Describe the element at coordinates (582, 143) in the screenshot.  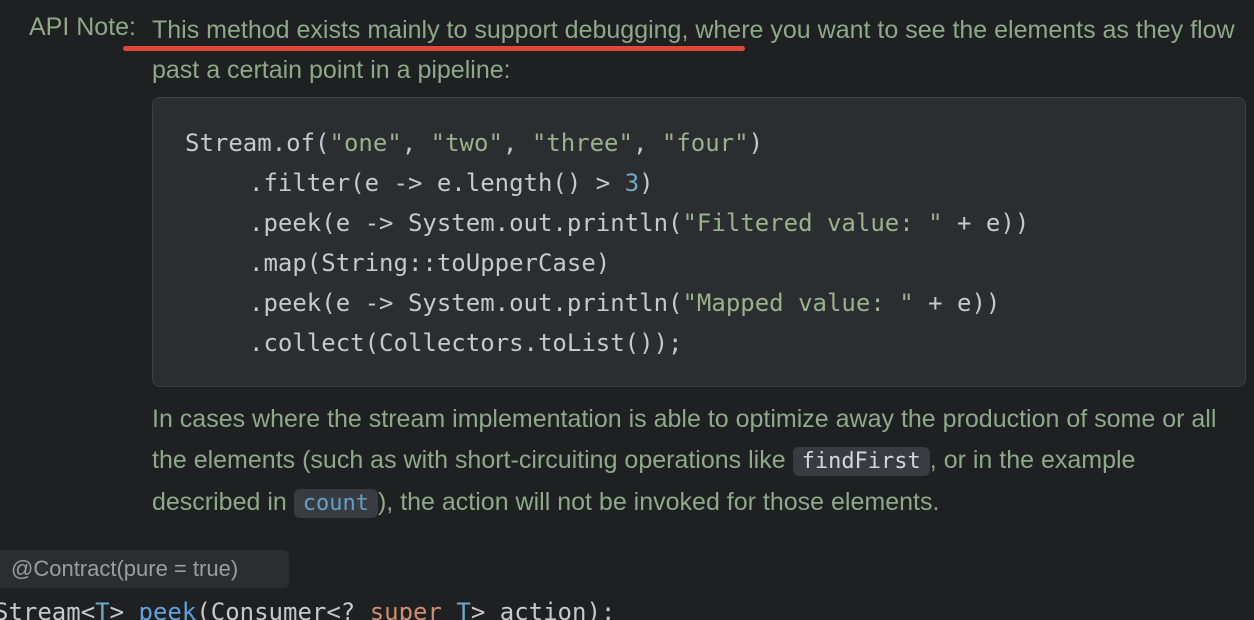
I see `code-string: "three"` at that location.